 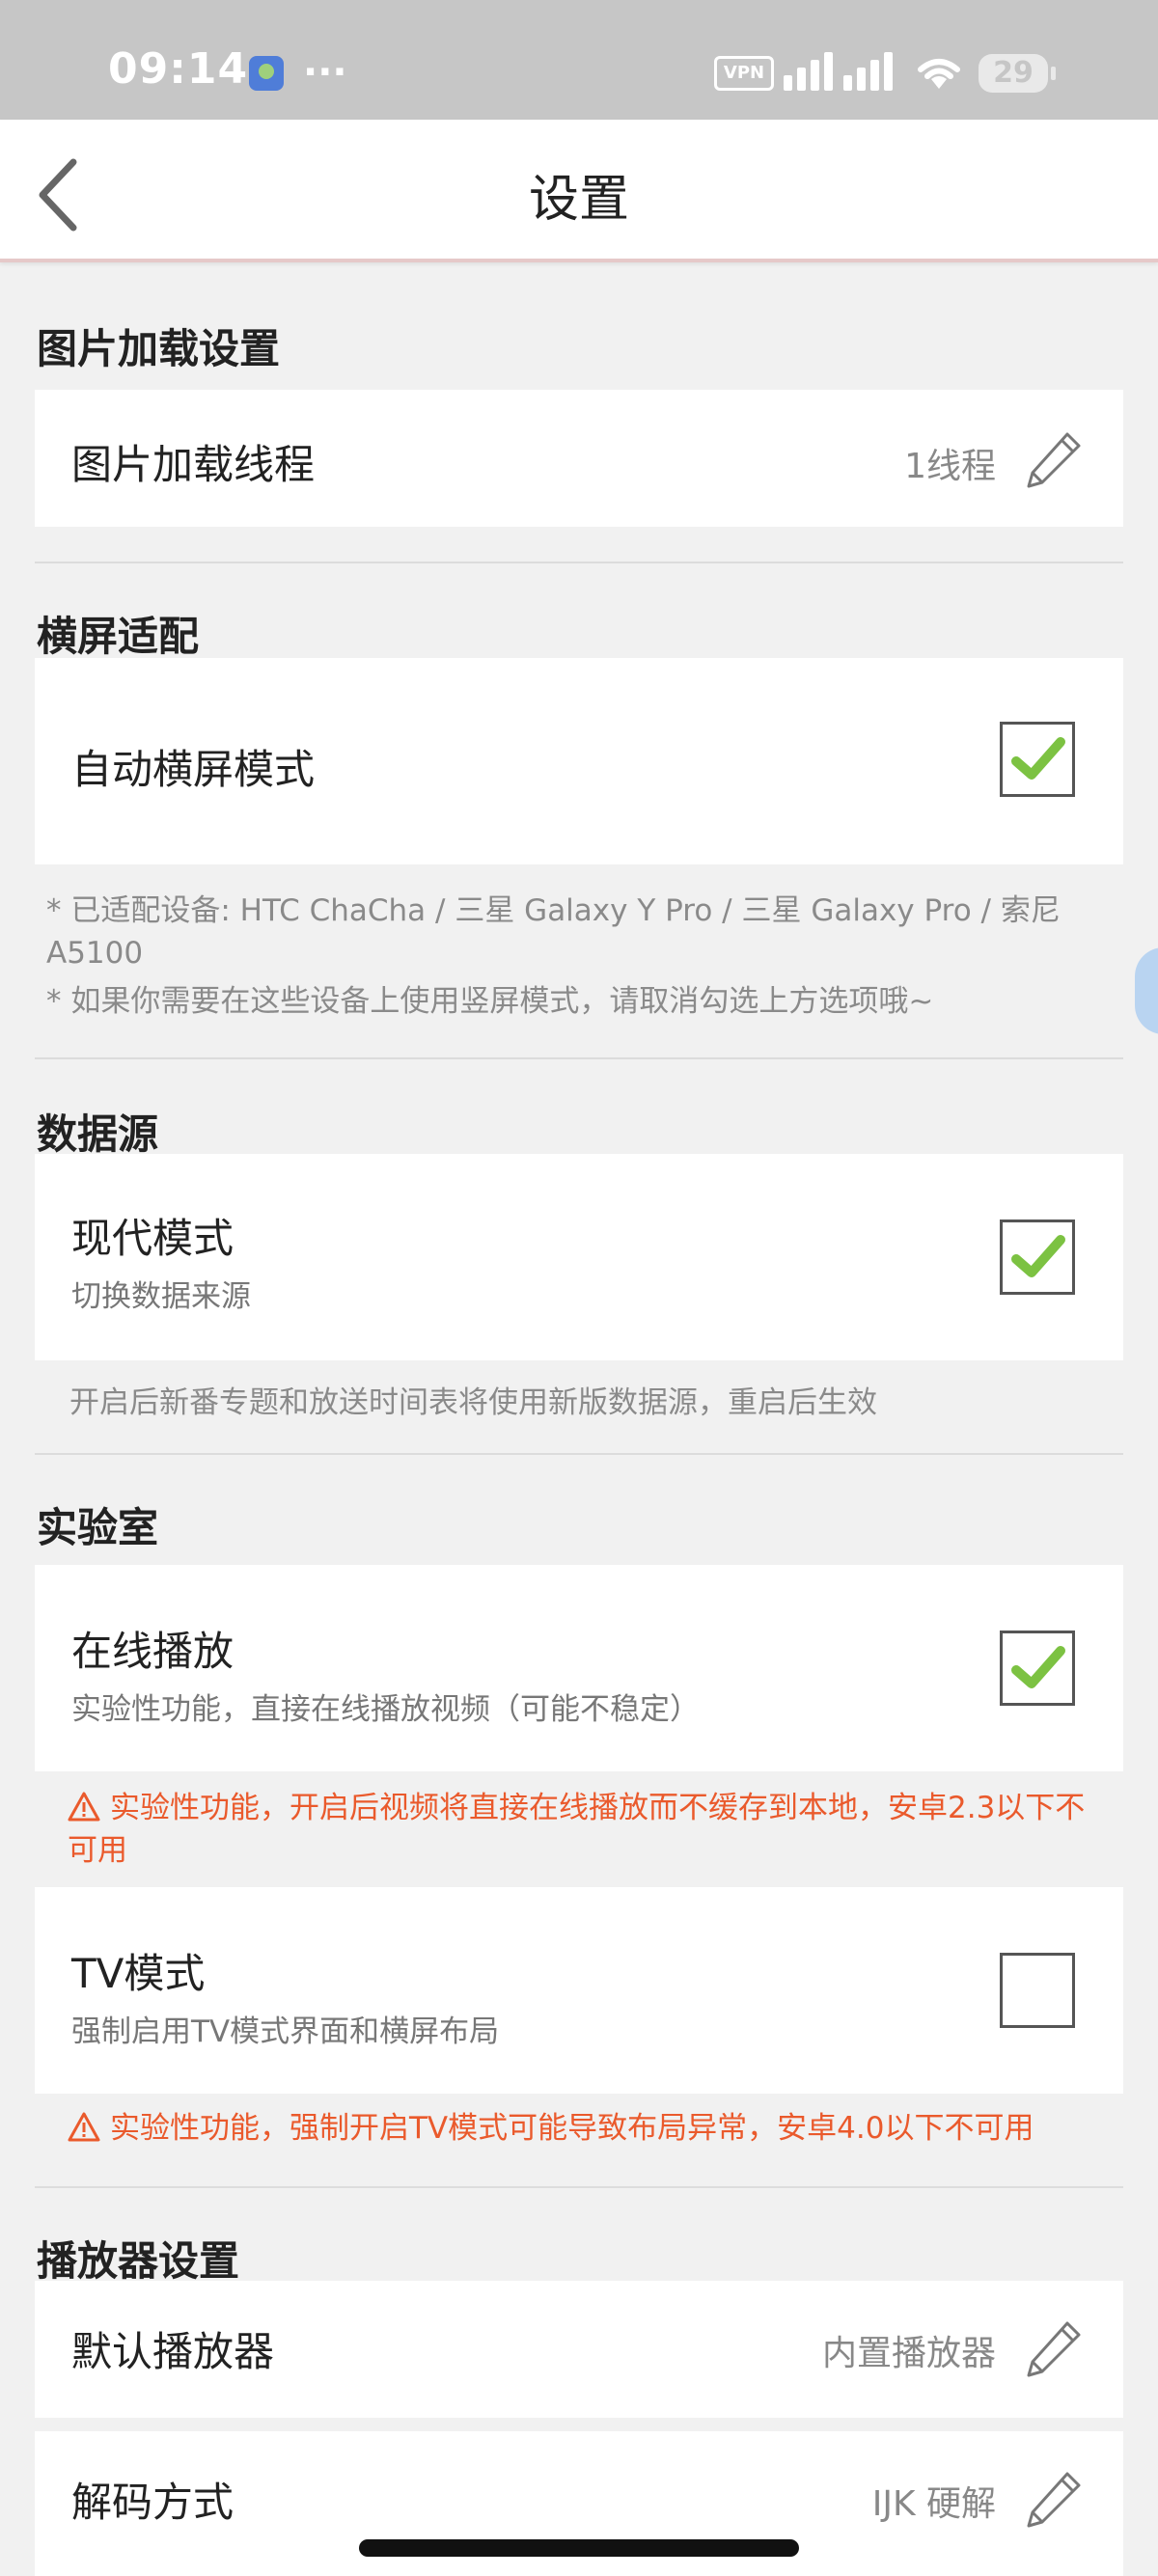 I want to click on vpn-icon: VPN, so click(x=744, y=74).